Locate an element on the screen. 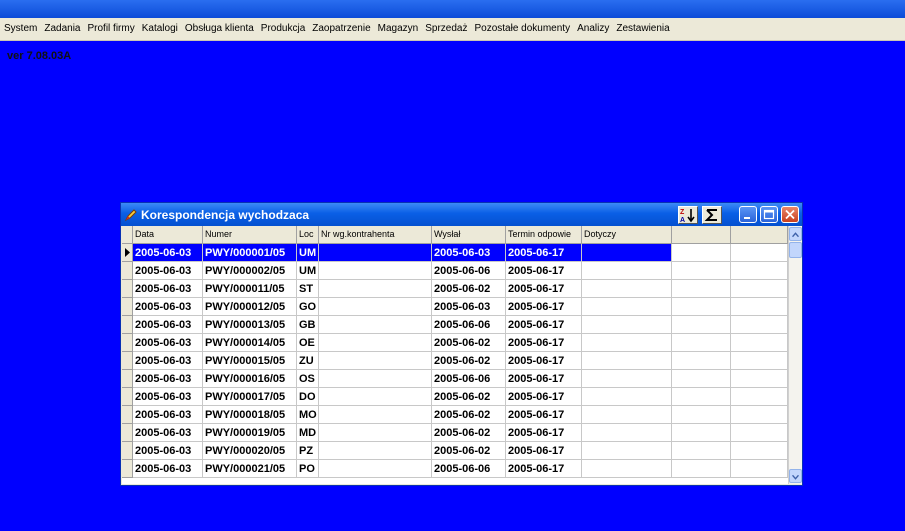 This screenshot has width=905, height=531. vertical-scrollbar is located at coordinates (795, 355).